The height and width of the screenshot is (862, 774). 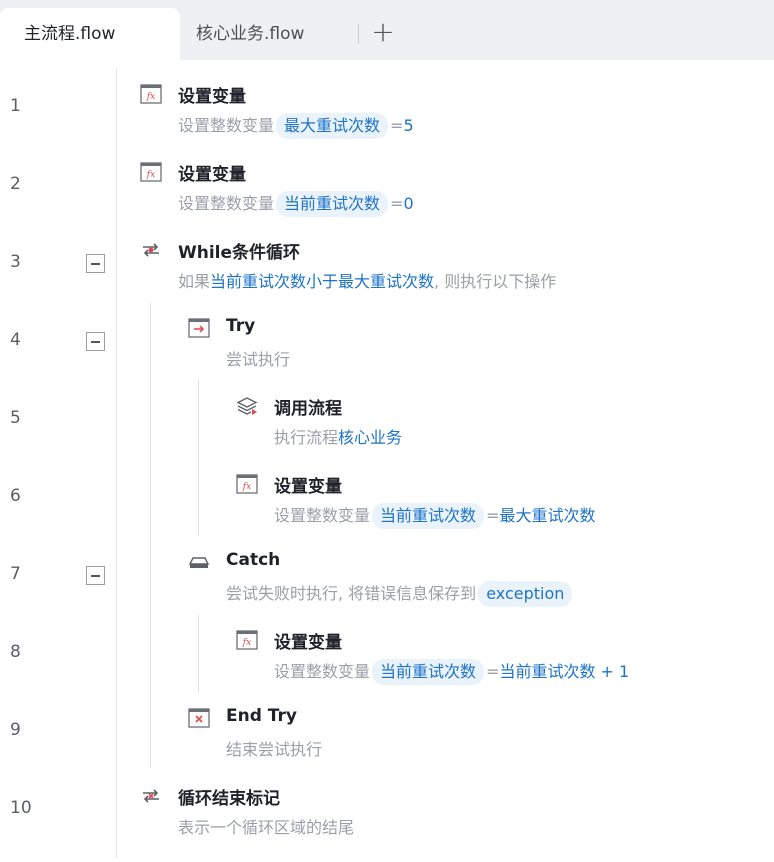 I want to click on line-number: 9, so click(x=15, y=730).